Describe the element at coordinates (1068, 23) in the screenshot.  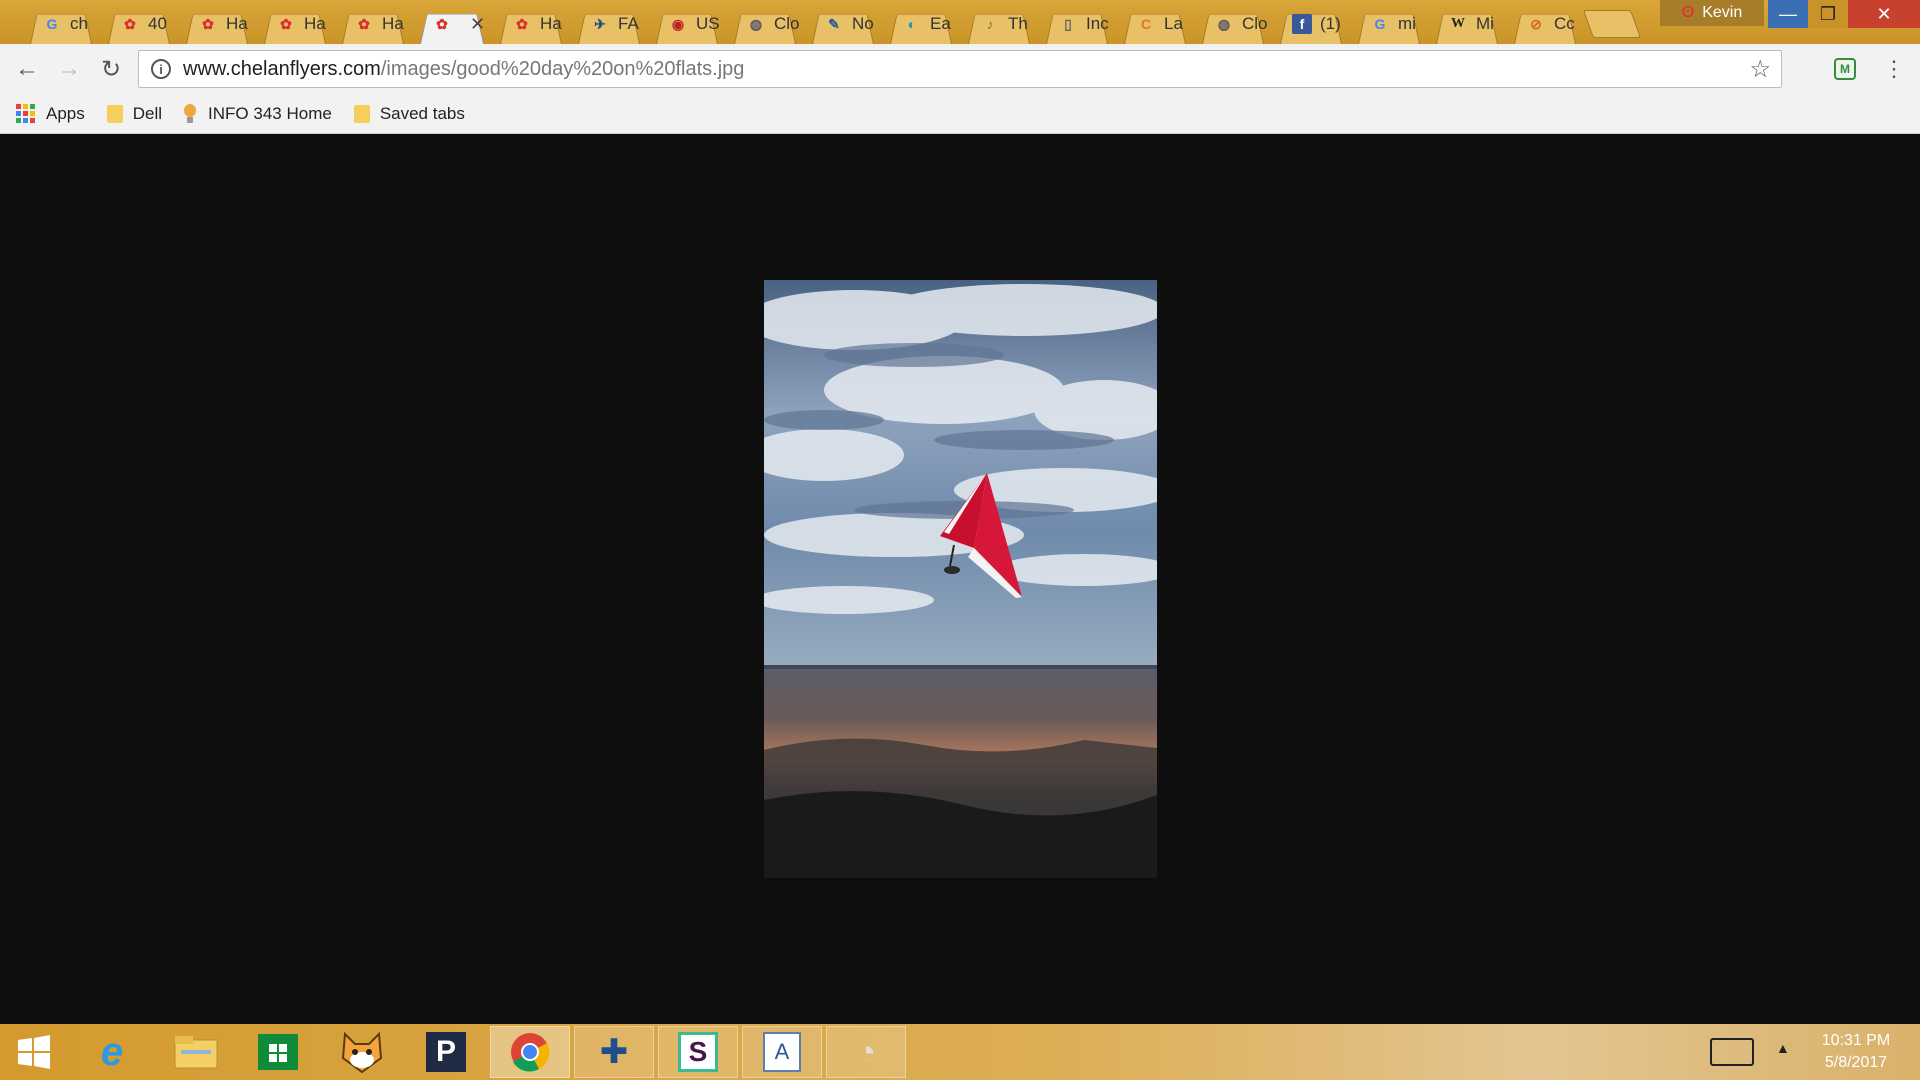
I see `document-icon: ▯` at that location.